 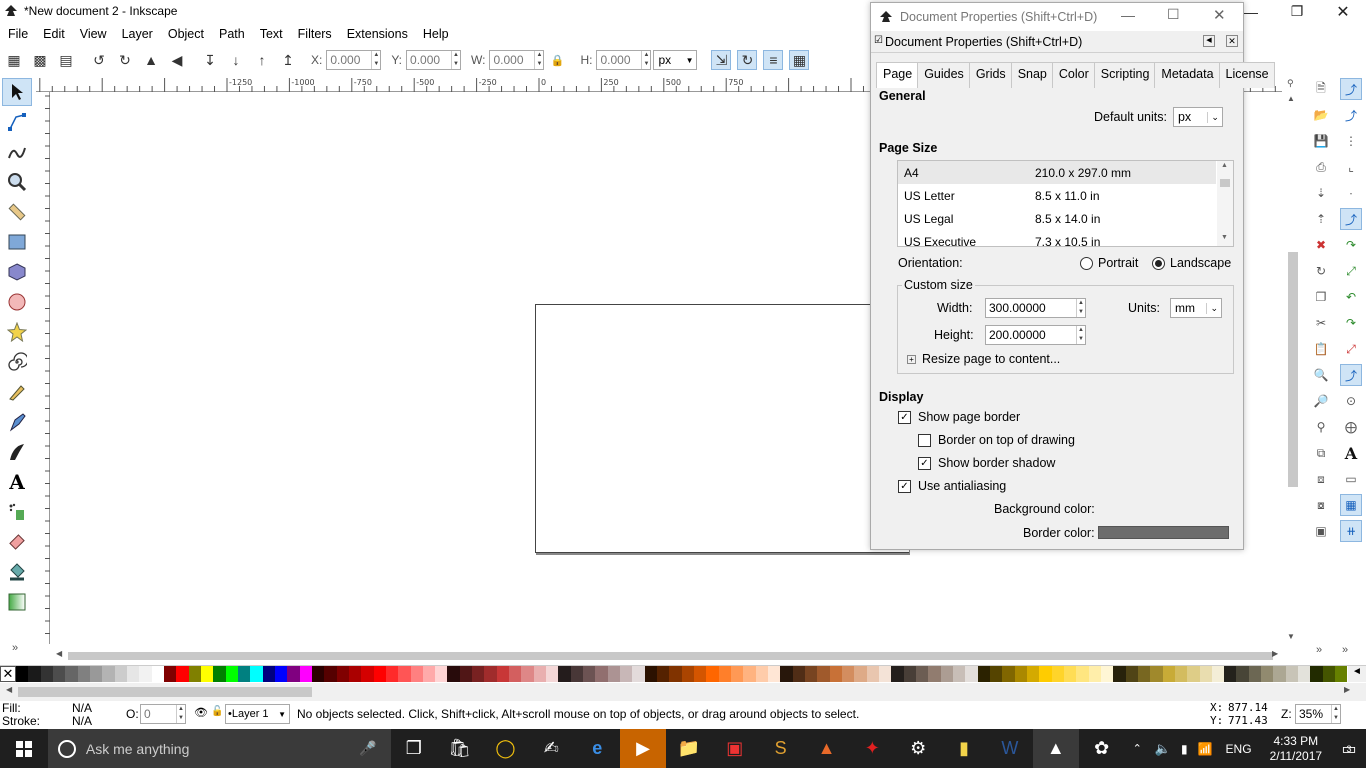 What do you see at coordinates (15, 648) in the screenshot?
I see `toolbox-overflow-icon: »` at bounding box center [15, 648].